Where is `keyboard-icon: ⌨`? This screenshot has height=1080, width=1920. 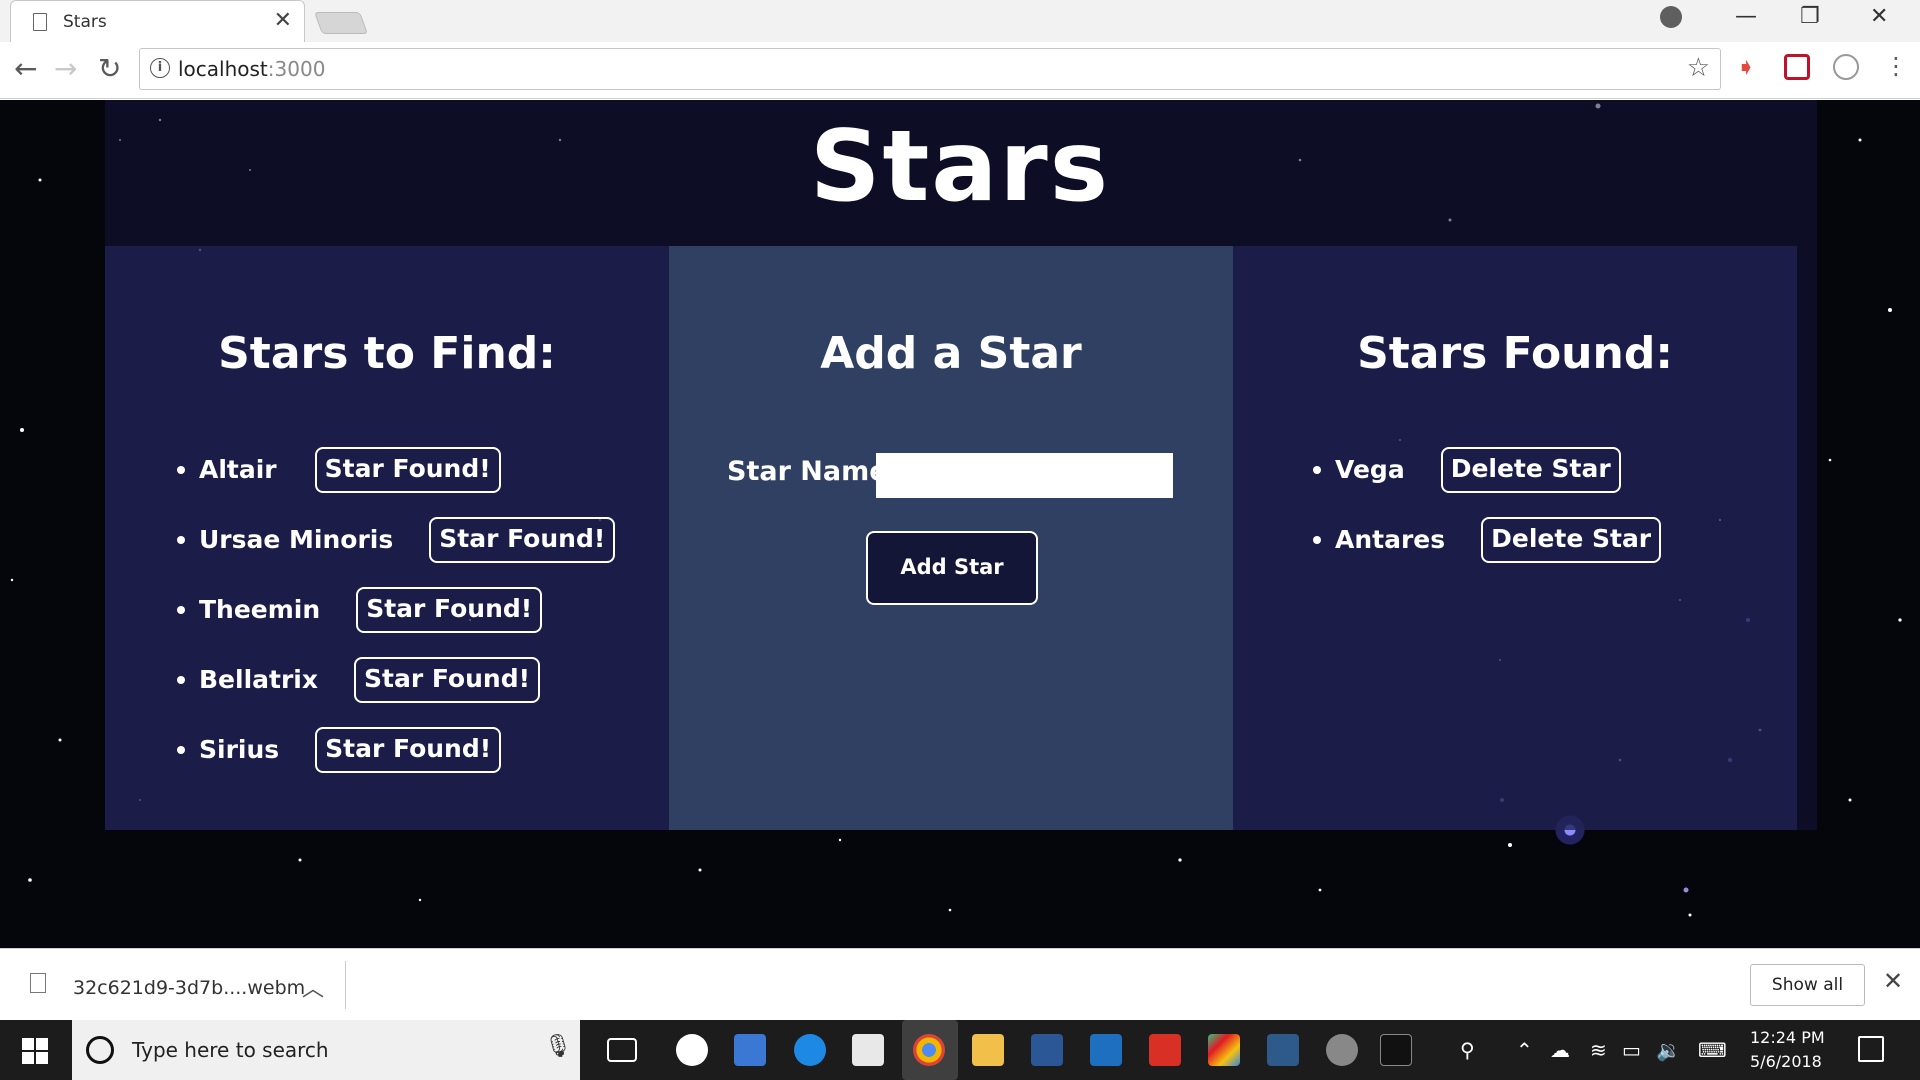 keyboard-icon: ⌨ is located at coordinates (1712, 1050).